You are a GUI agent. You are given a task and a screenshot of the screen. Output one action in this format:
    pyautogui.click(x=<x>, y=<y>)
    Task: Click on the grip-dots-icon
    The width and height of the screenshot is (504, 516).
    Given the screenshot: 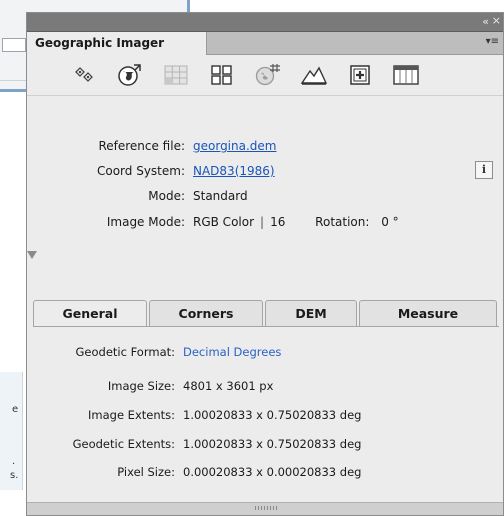 What is the action you would take?
    pyautogui.click(x=267, y=508)
    